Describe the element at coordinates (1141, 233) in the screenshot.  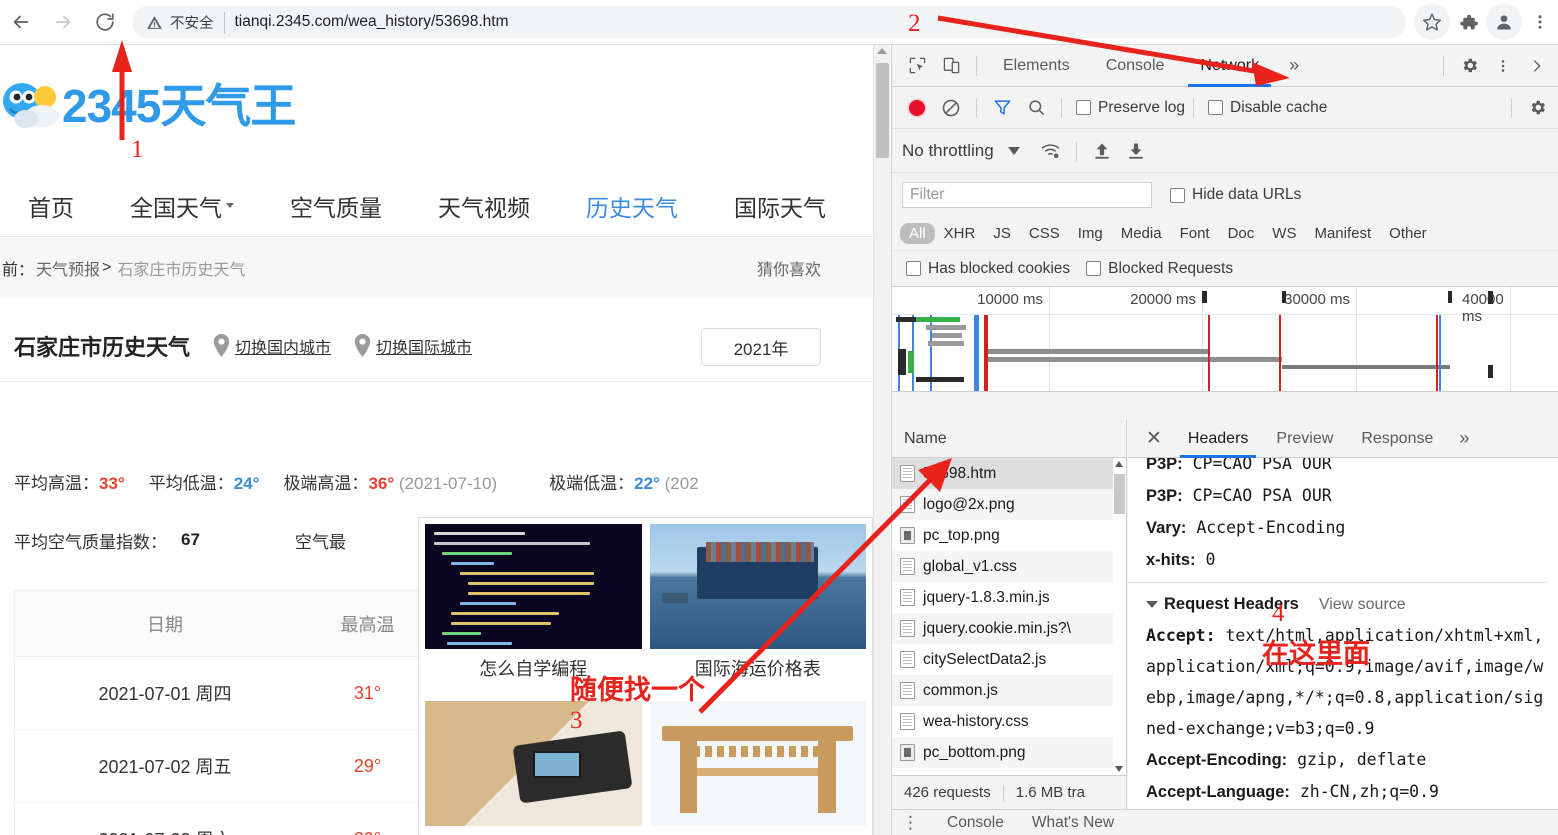
I see `type-filter-media: Media` at that location.